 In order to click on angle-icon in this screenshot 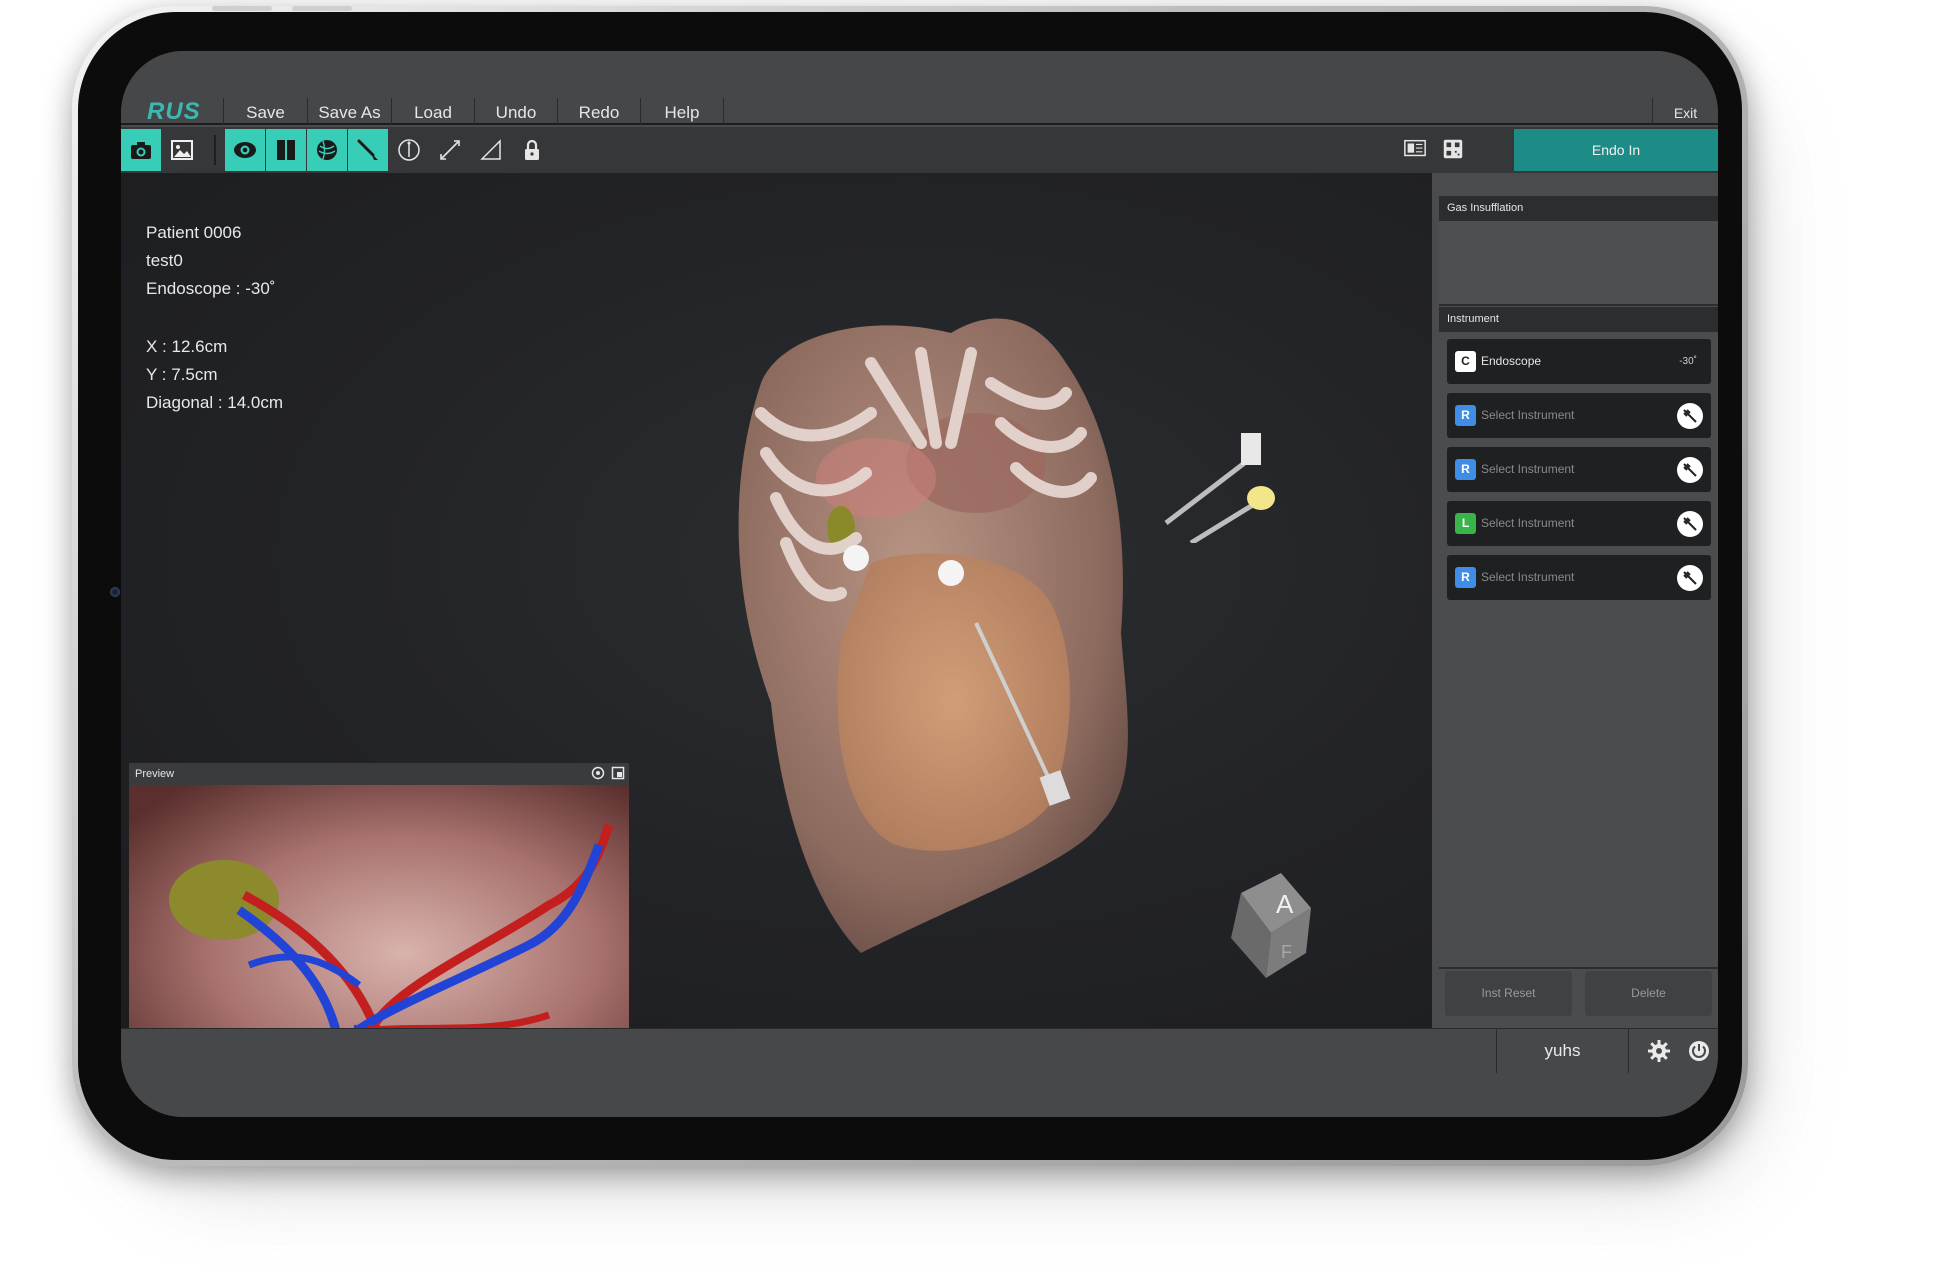, I will do `click(490, 149)`.